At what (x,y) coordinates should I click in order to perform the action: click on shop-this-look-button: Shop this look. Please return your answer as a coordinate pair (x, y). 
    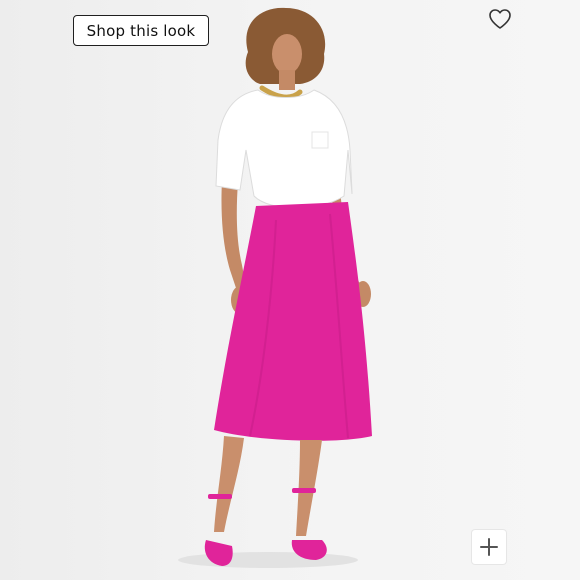
    Looking at the image, I should click on (141, 30).